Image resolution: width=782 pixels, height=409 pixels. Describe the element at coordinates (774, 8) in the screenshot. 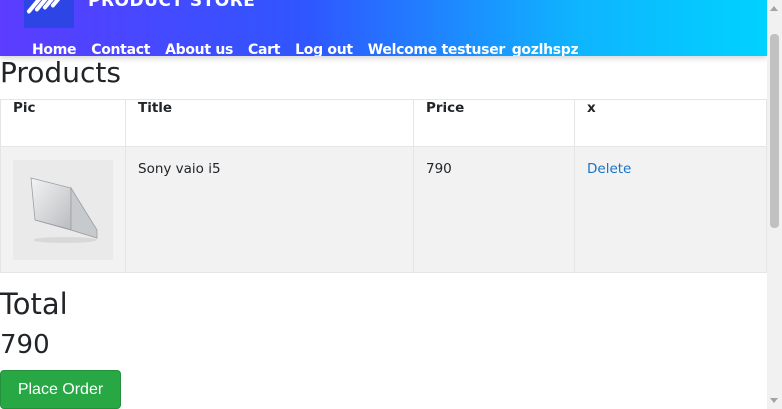

I see `scroll-up-arrow-icon` at that location.